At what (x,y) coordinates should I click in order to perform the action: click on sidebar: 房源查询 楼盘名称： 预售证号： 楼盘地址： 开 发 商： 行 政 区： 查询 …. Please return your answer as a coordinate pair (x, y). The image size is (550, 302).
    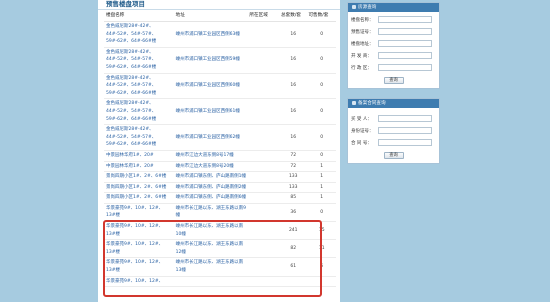
    Looking at the image, I should click on (393, 87).